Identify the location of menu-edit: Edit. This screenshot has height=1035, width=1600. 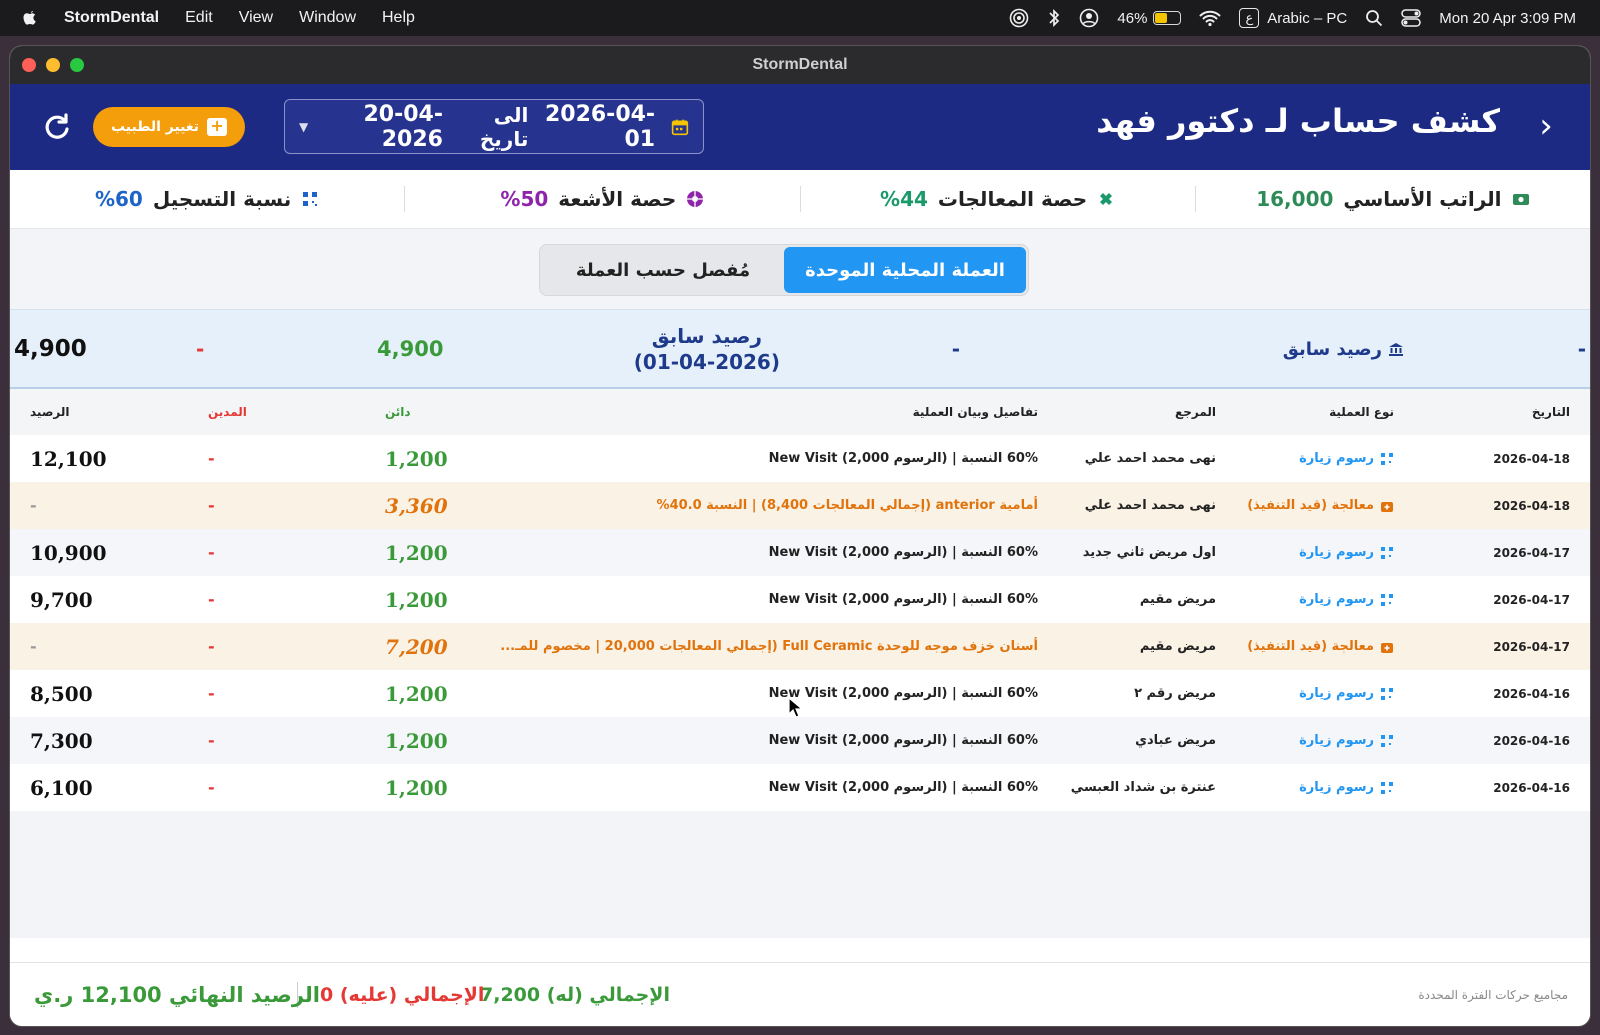
(199, 18).